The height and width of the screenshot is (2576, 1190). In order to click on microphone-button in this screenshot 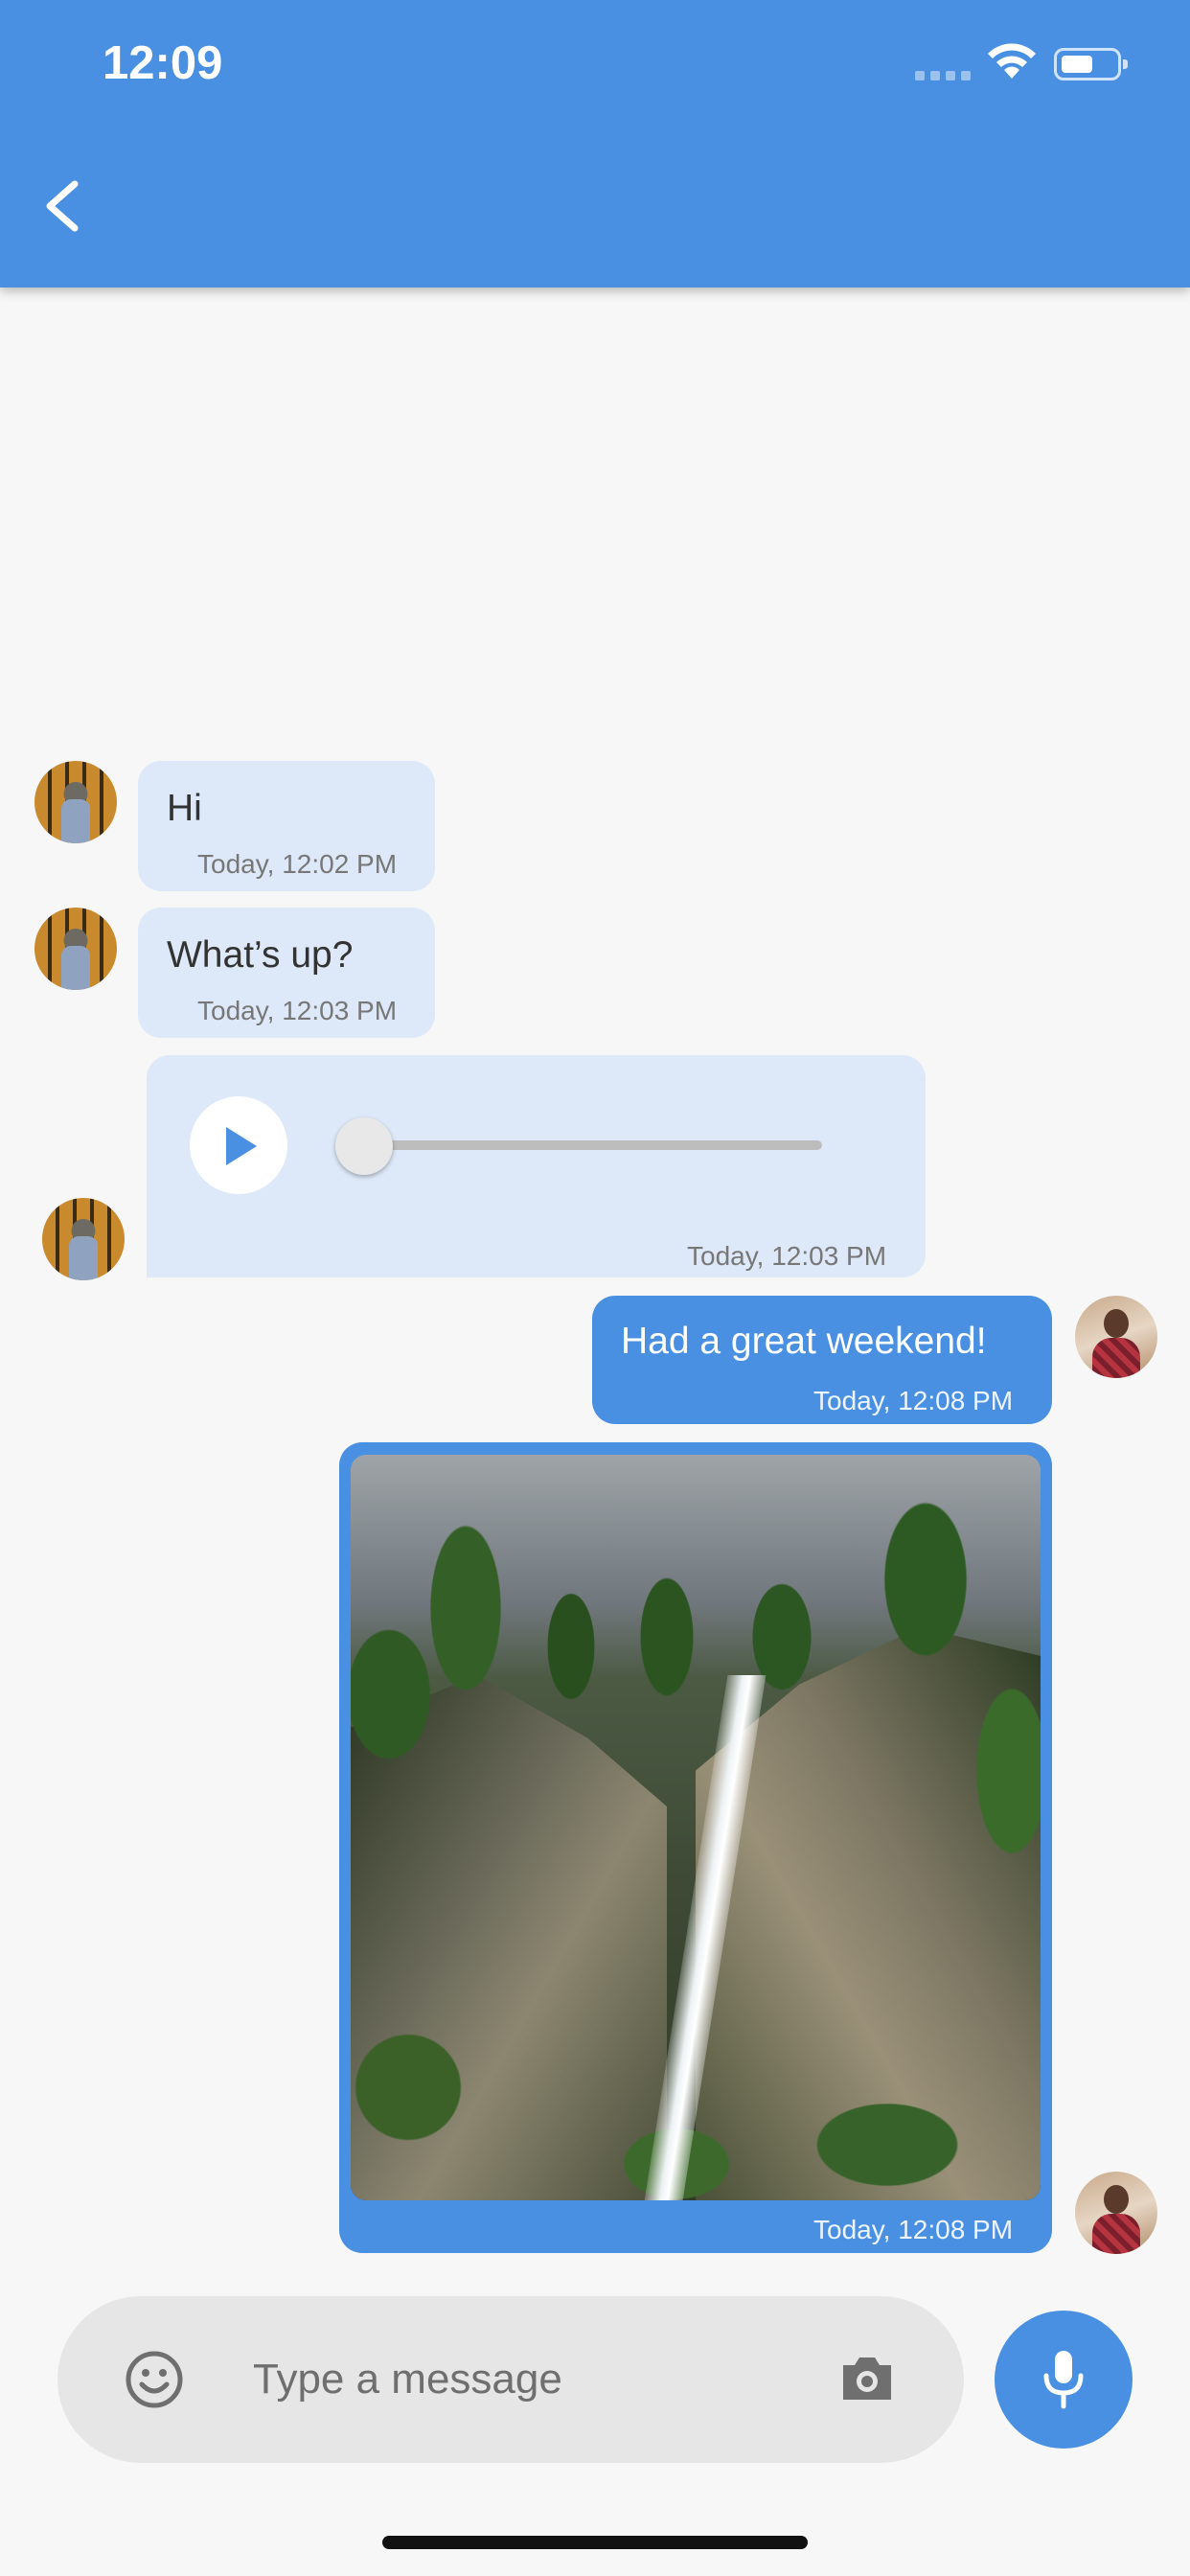, I will do `click(1064, 2380)`.